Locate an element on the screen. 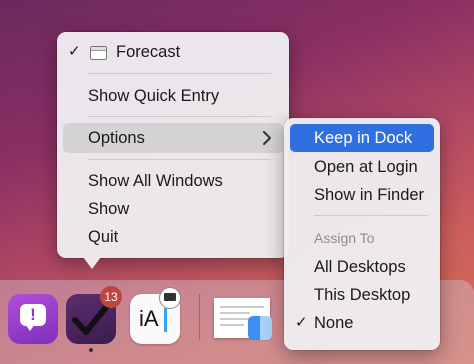 The image size is (474, 364). omnifocus-app-icon: 13 is located at coordinates (94, 315).